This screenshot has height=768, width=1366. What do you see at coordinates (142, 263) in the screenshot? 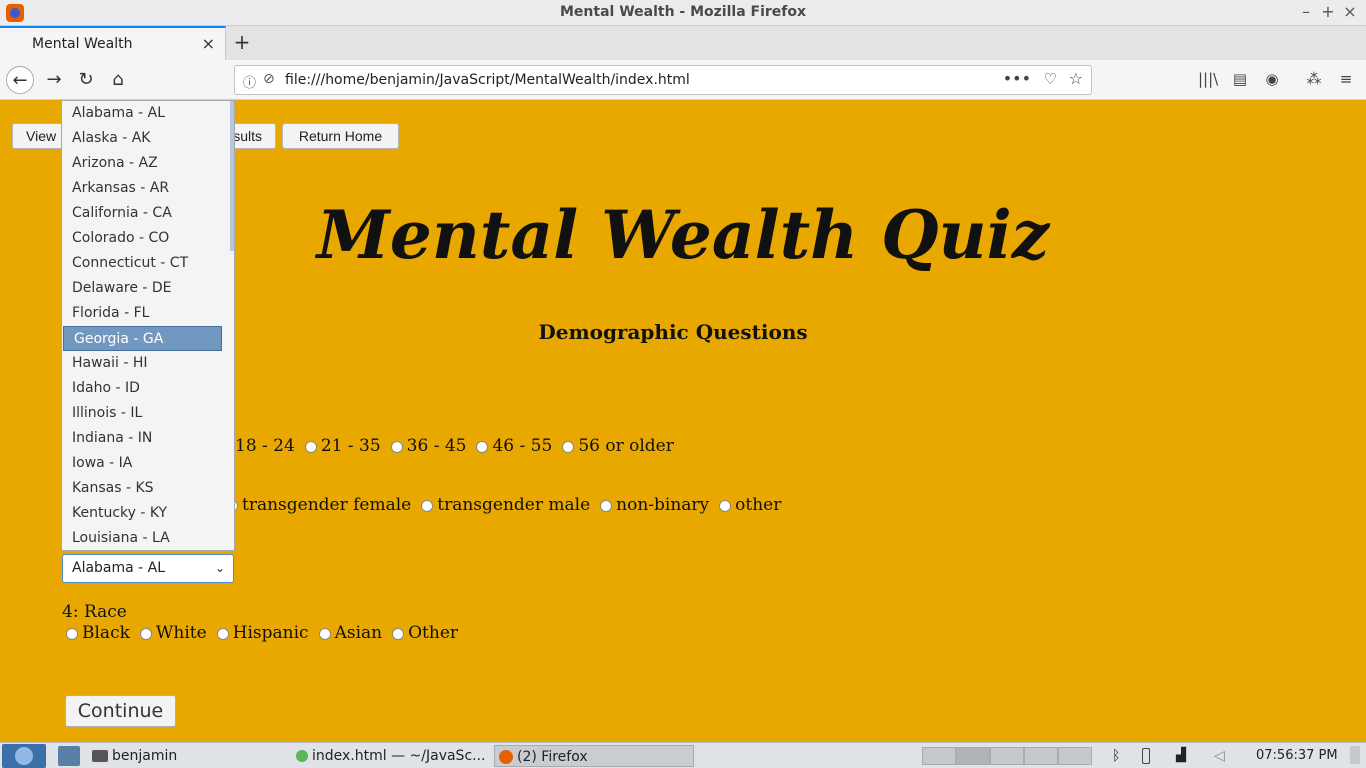
I see `state-option: Connecticut - CT` at bounding box center [142, 263].